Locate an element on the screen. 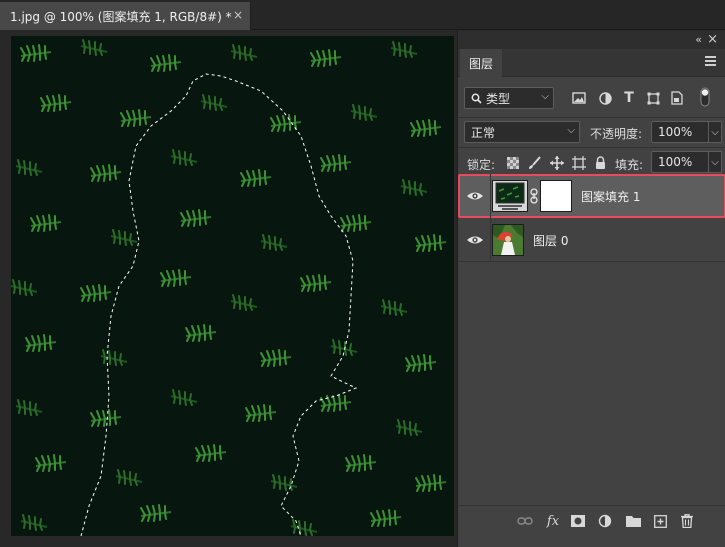 The image size is (725, 547). layer-row-pattern-fill: 图案填充 1 is located at coordinates (591, 196).